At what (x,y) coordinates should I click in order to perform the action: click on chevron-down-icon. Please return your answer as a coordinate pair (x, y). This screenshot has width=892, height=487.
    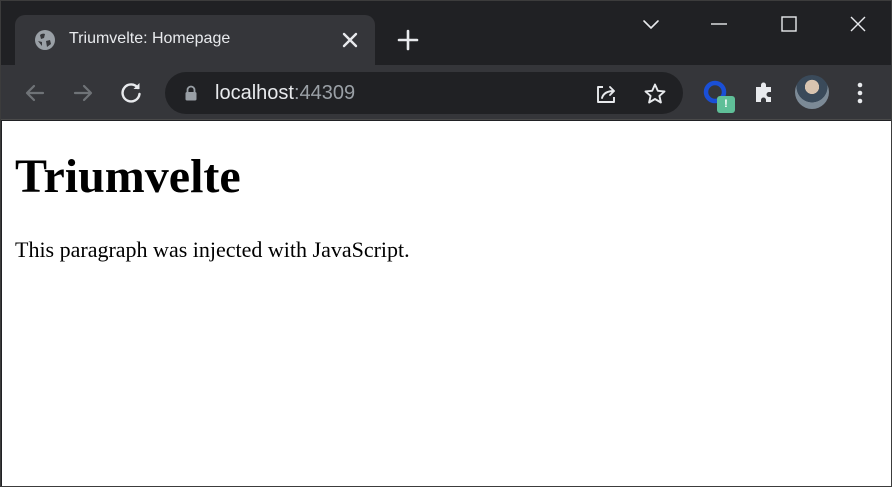
    Looking at the image, I should click on (651, 25).